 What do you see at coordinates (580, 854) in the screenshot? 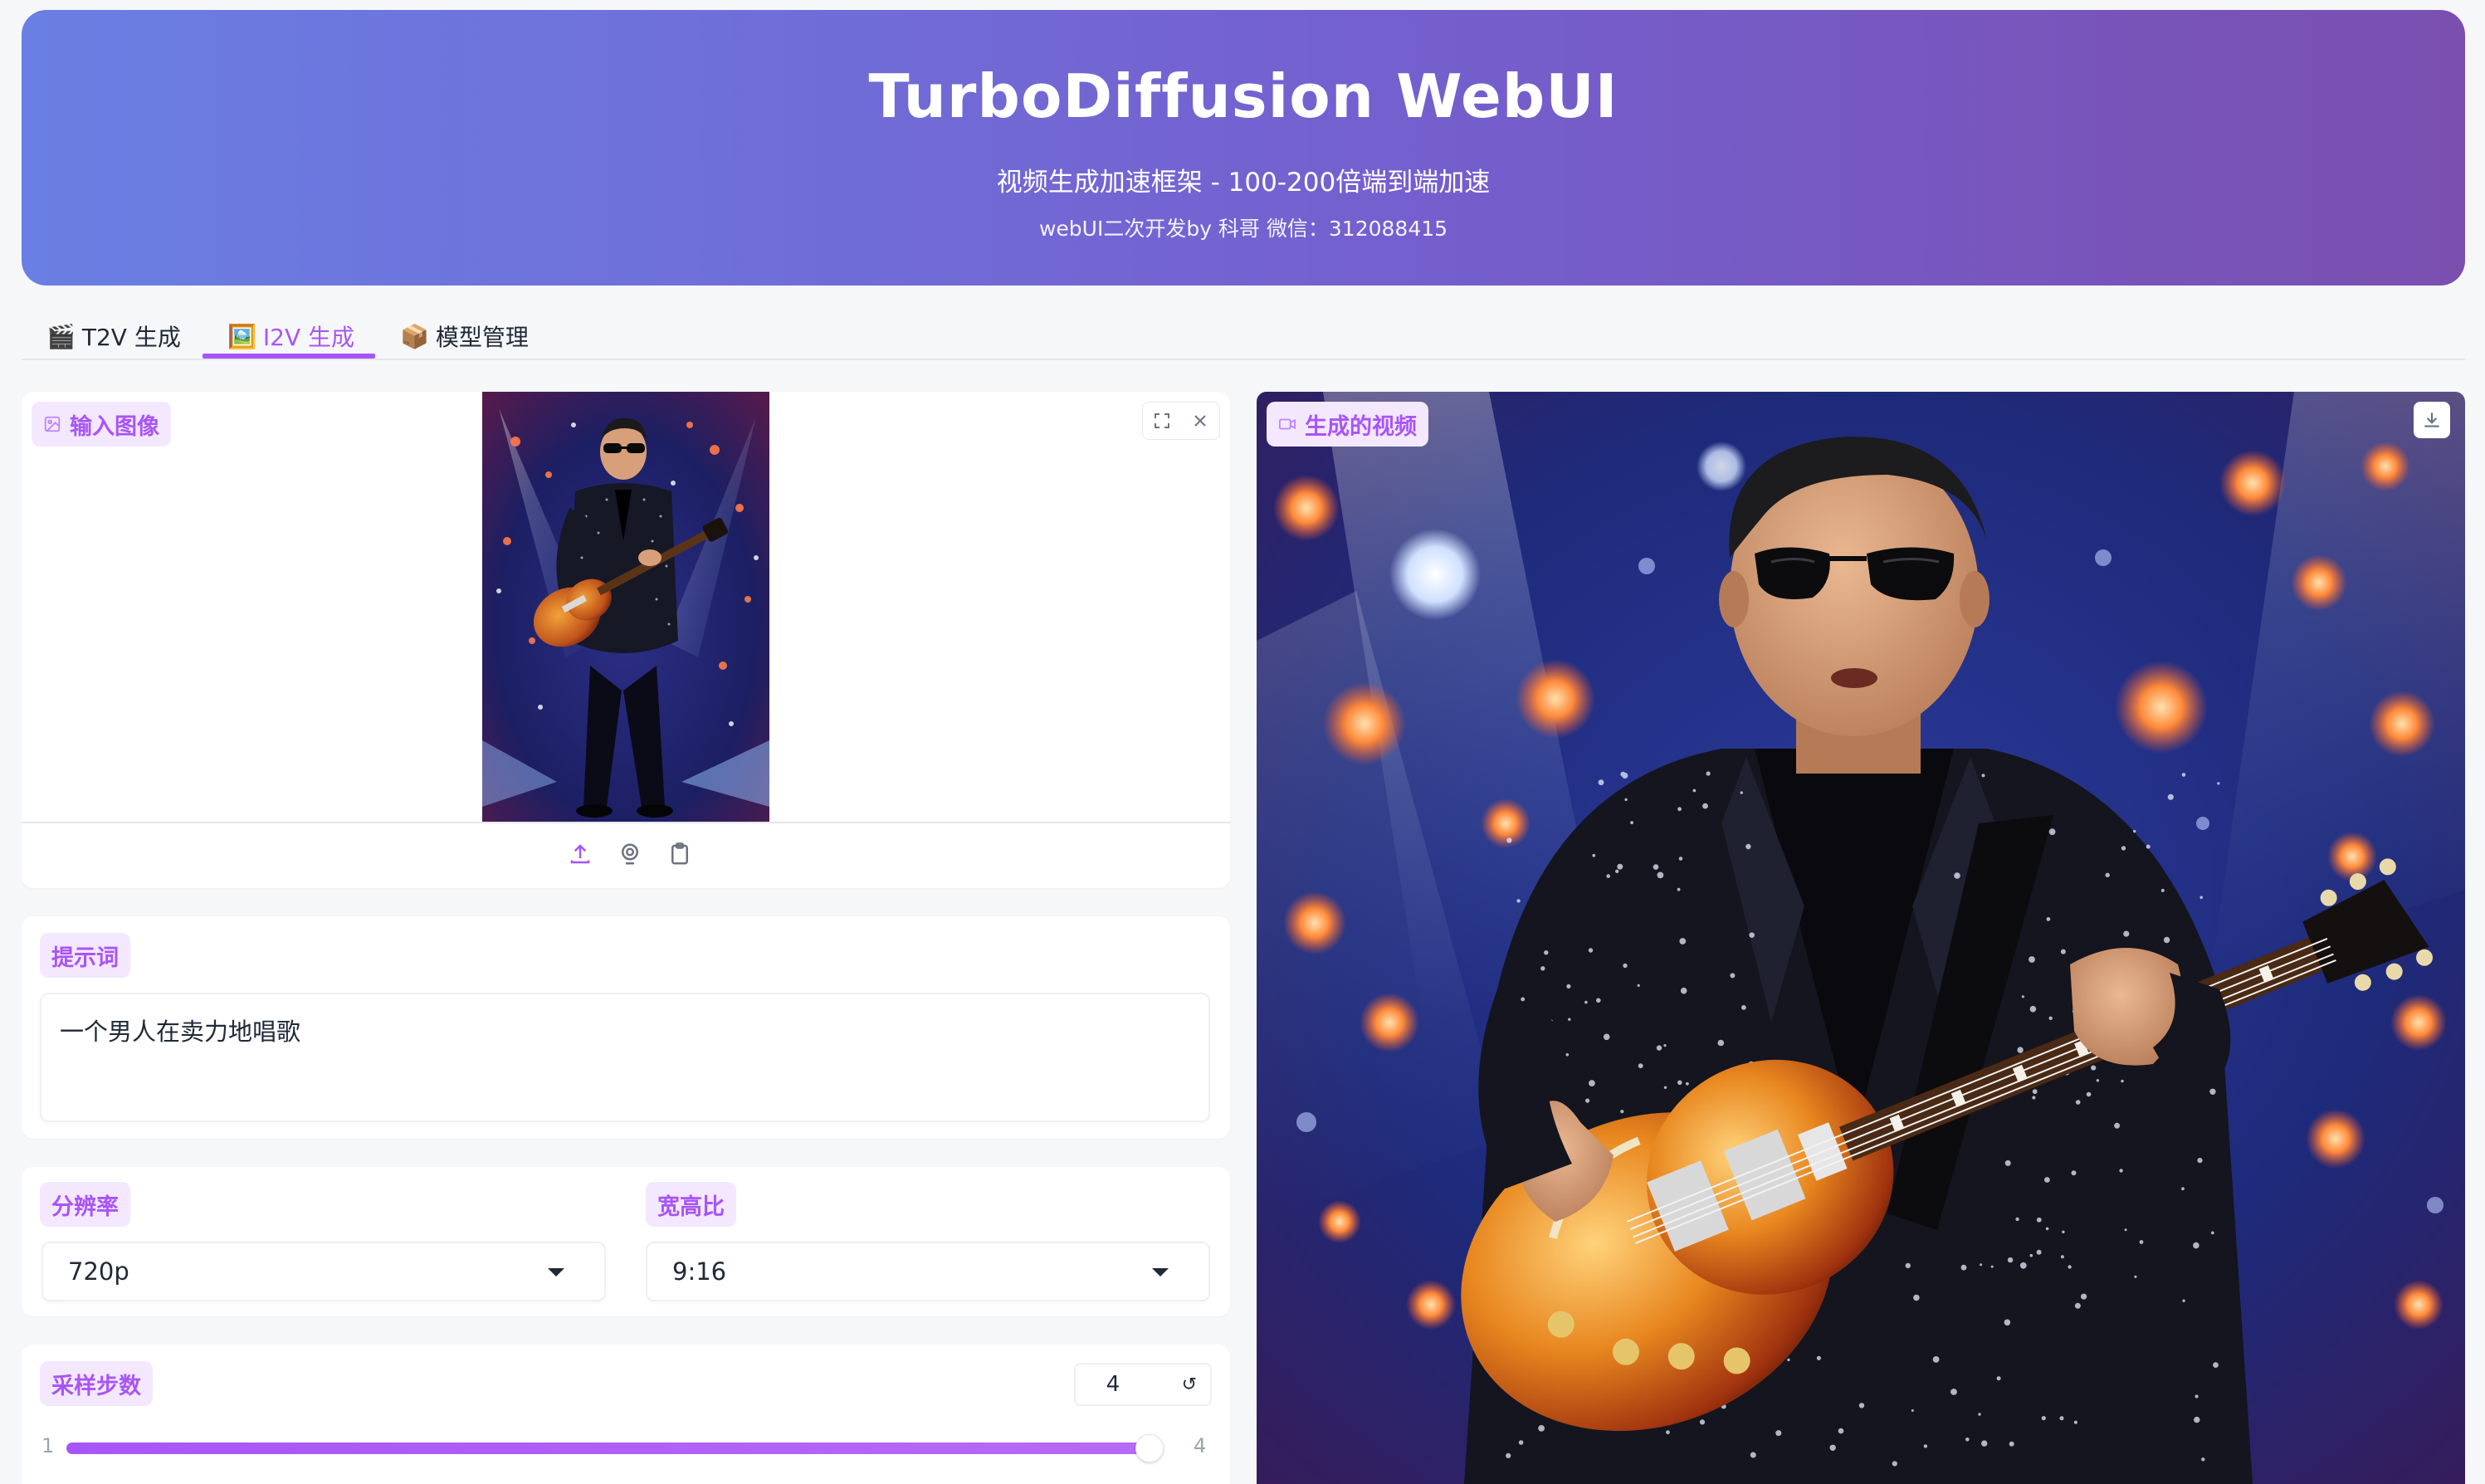
I see `upload-icon` at bounding box center [580, 854].